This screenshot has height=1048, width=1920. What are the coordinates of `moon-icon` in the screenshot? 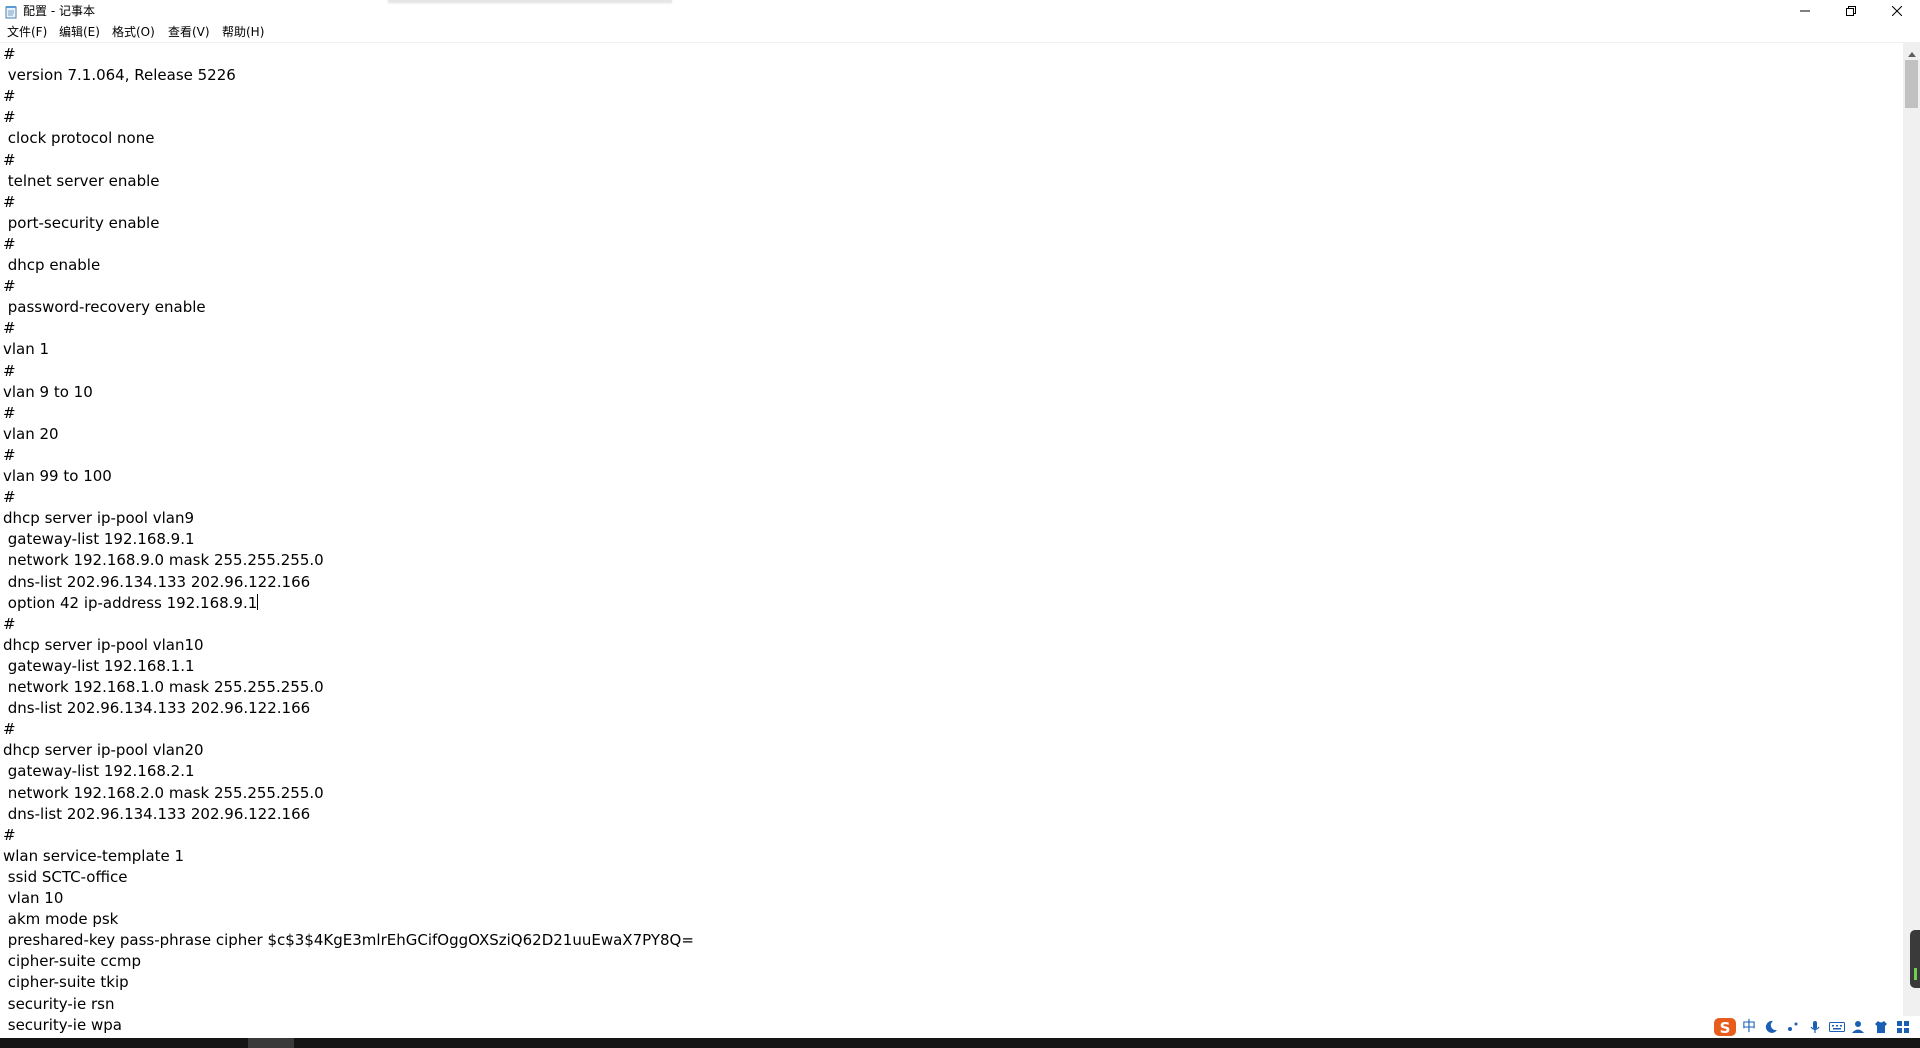 It's located at (1771, 1027).